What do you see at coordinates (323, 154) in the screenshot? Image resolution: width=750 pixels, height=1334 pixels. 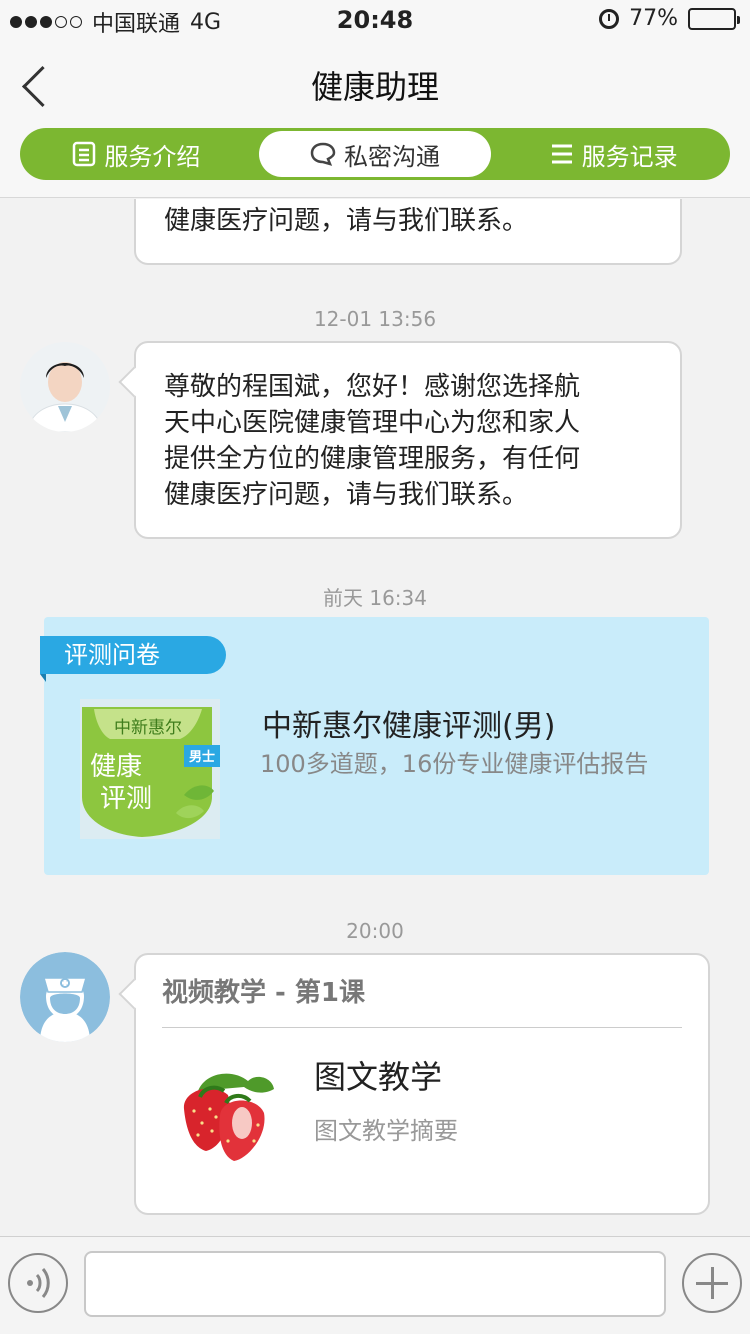 I see `chat-bubble-icon` at bounding box center [323, 154].